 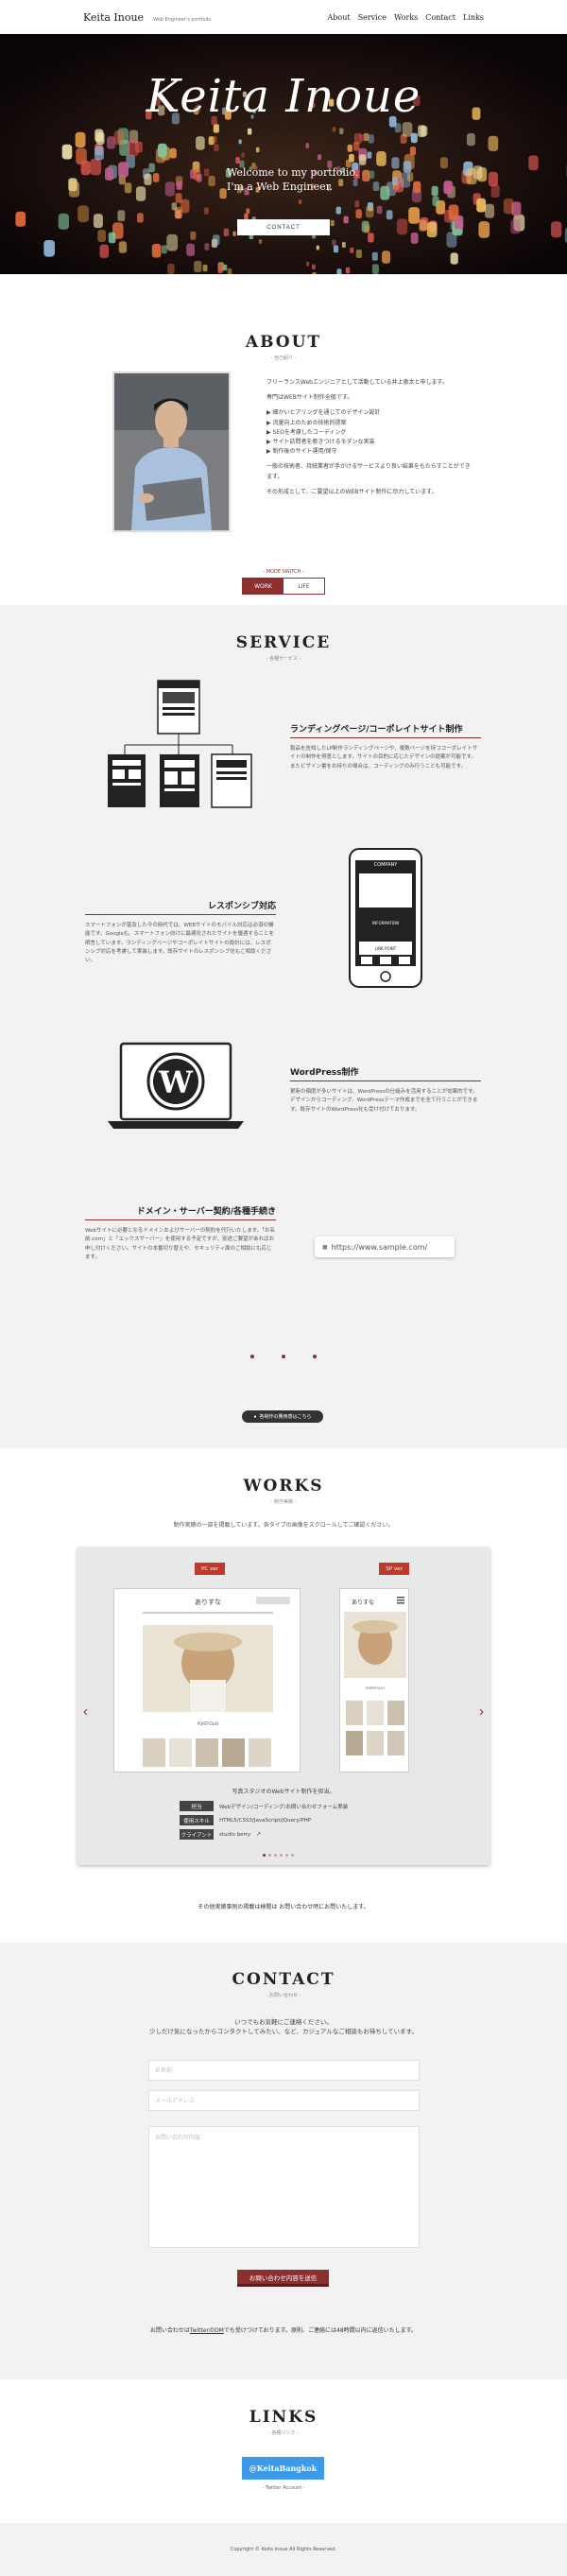 What do you see at coordinates (302, 188) in the screenshot?
I see `hero-subtitle-line2: I'm a Web Engineer.` at bounding box center [302, 188].